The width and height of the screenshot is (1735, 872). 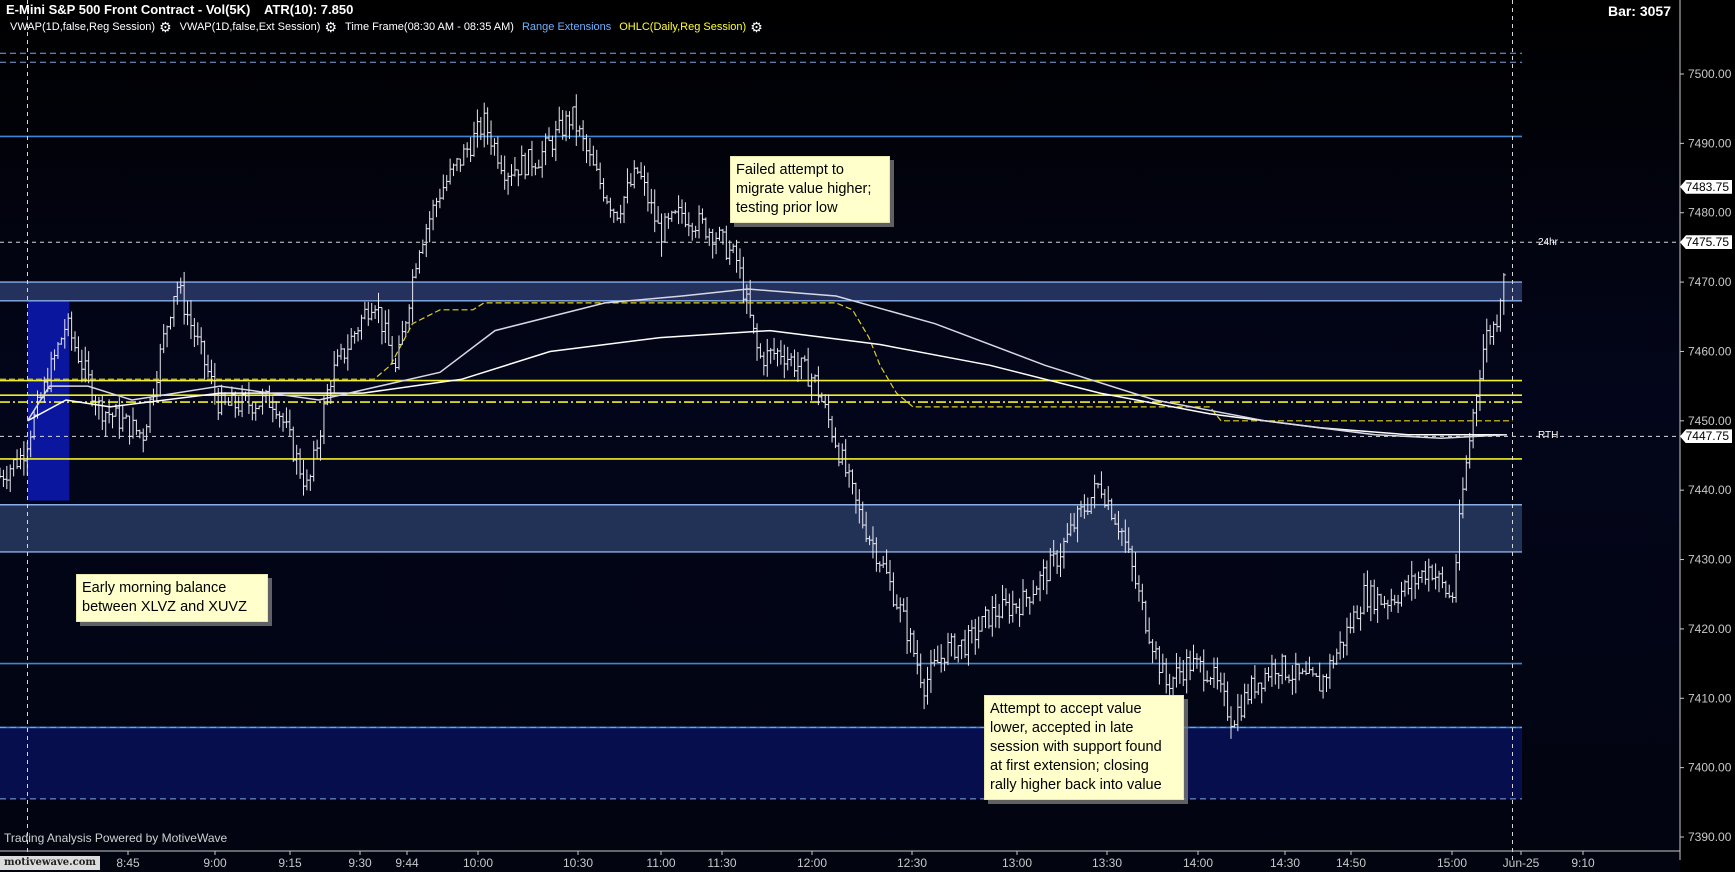 I want to click on study-time-frame: Time Frame(08:30 AM - 08:35 AM), so click(x=429, y=27).